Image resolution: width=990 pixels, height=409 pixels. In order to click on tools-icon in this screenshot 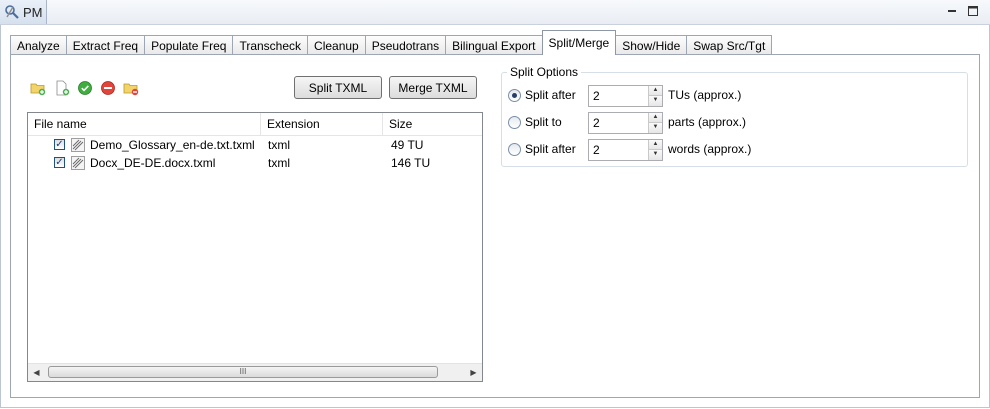, I will do `click(12, 12)`.